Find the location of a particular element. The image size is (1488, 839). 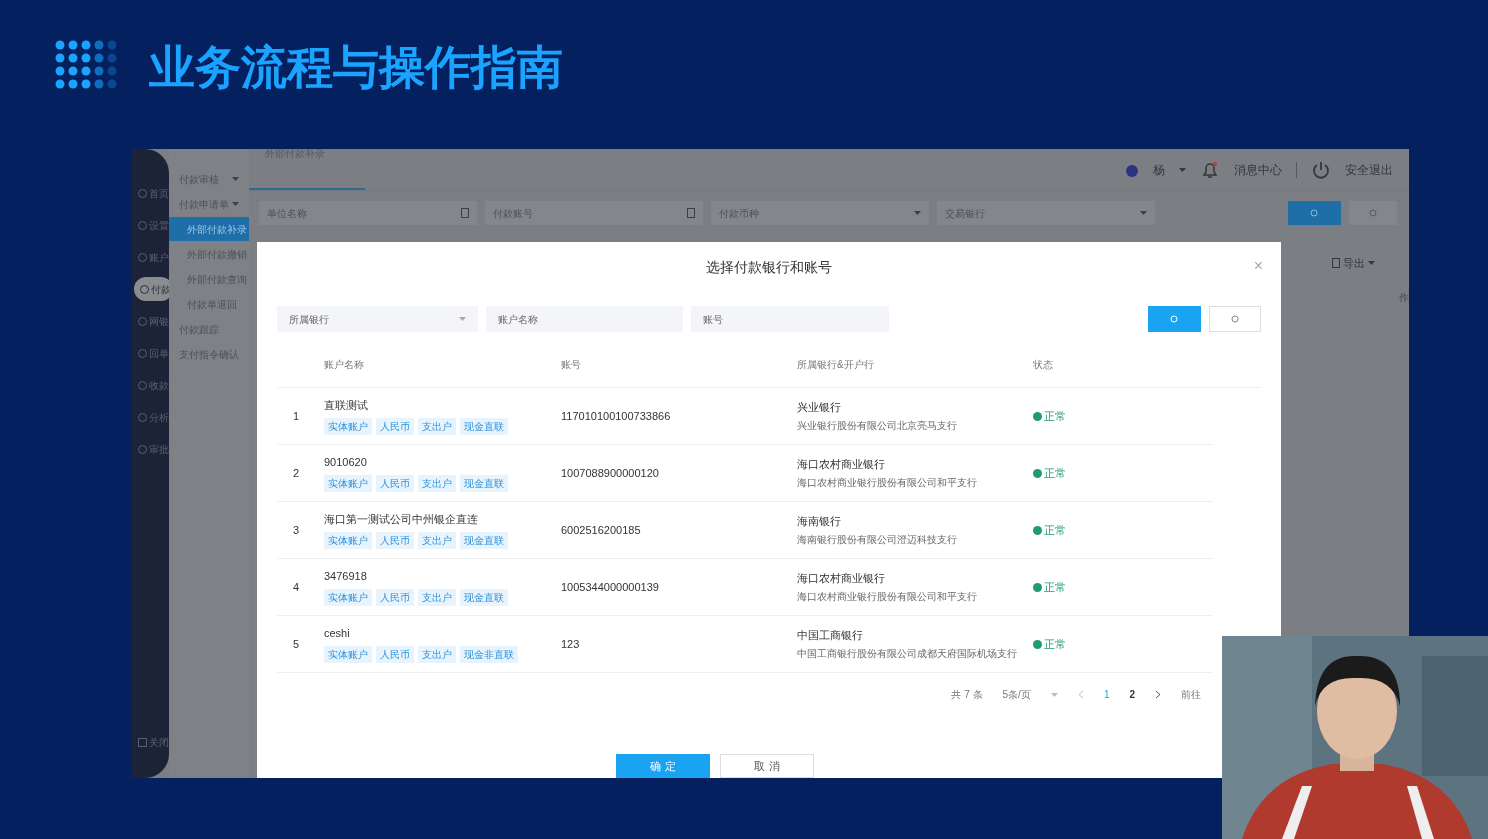

bell-icon is located at coordinates (1210, 169).